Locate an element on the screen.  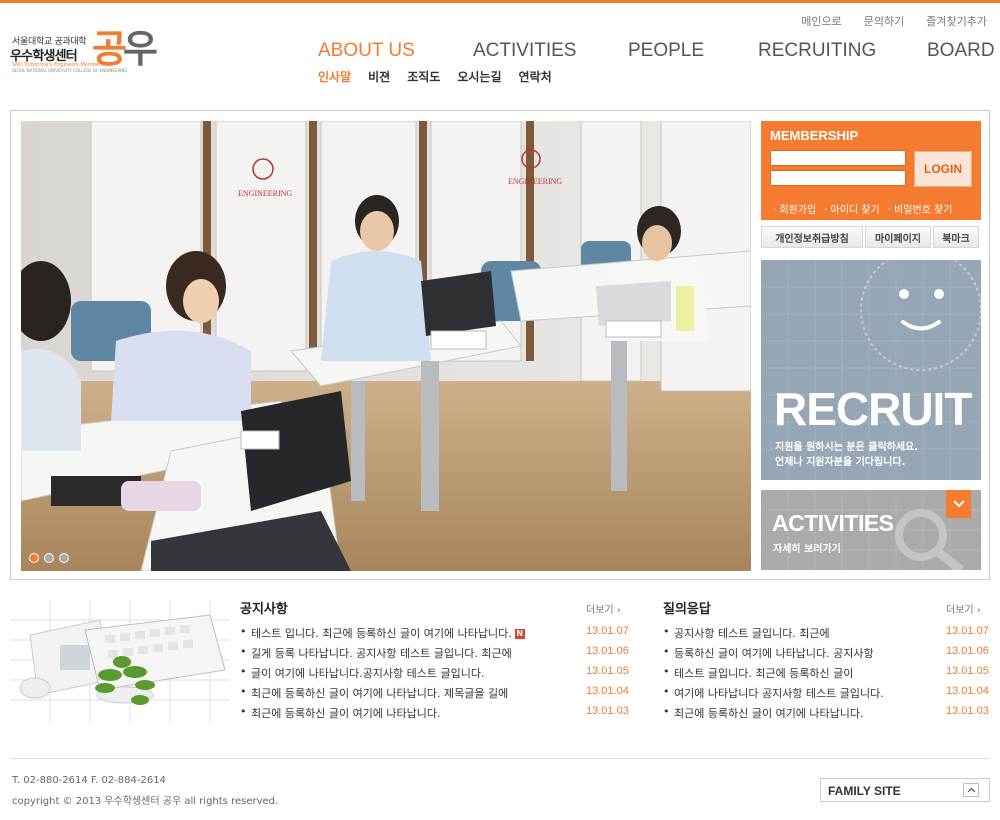
utility-links: 메인으로 문의하기 즐겨찾기추가 is located at coordinates (883, 21).